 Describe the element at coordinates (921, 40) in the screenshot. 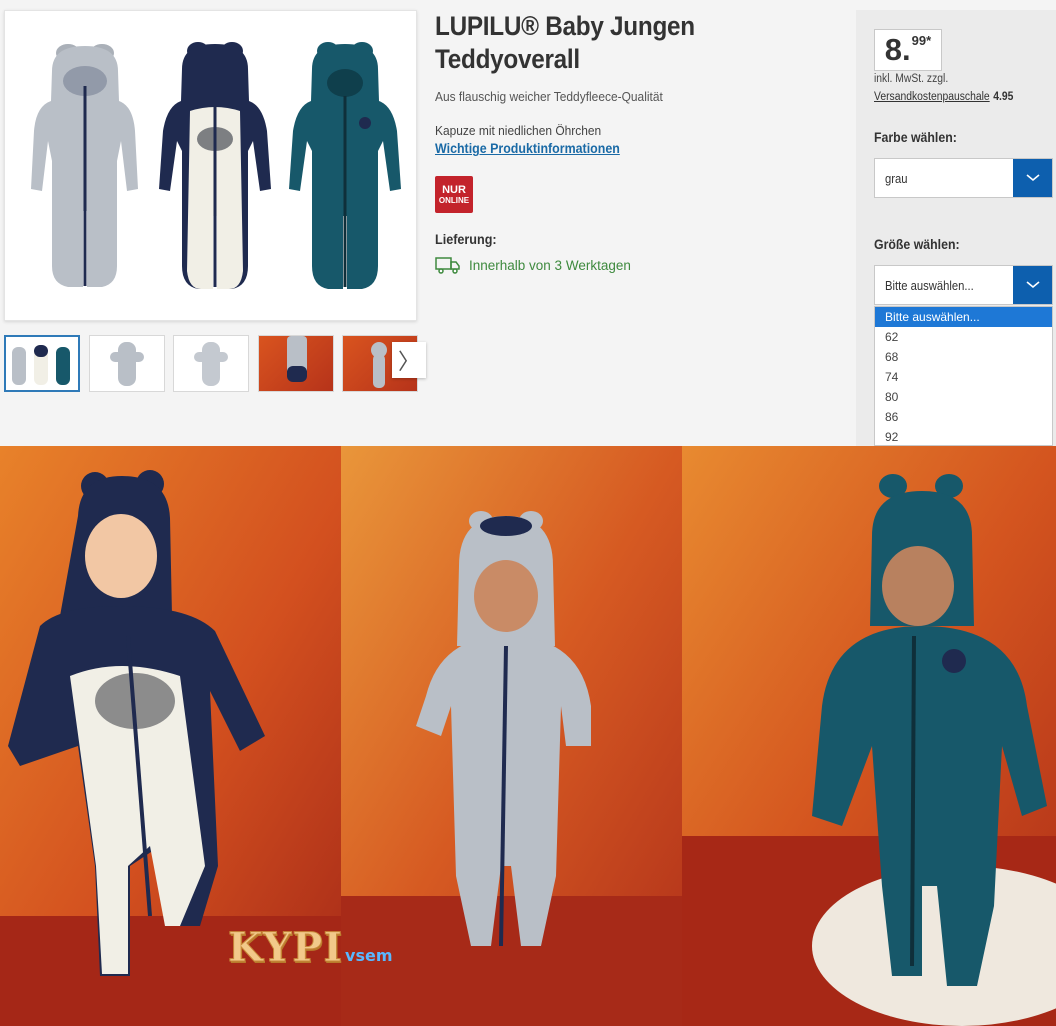

I see `price-cents: 99*` at that location.